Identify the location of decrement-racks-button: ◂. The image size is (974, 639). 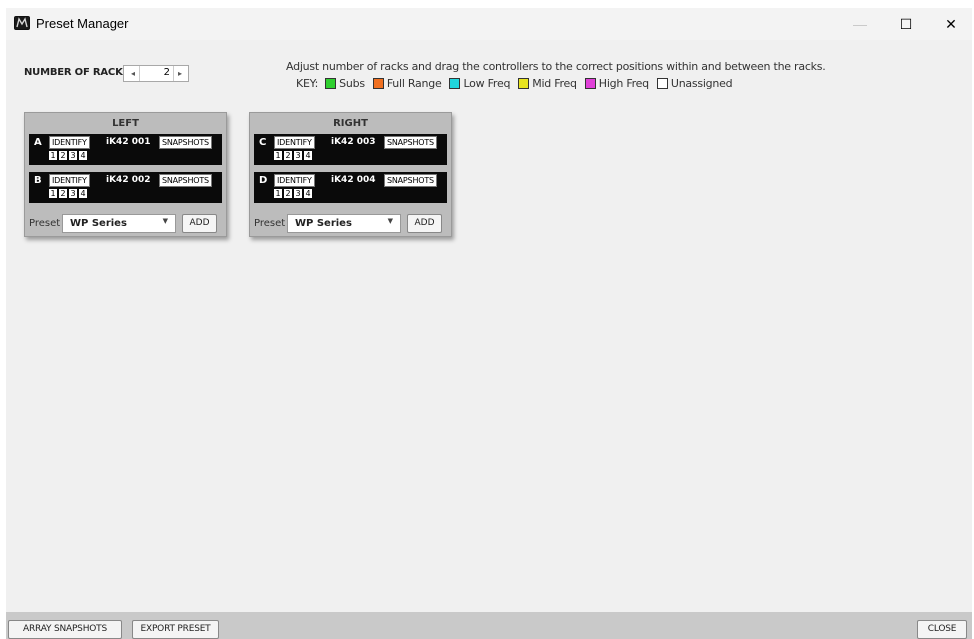
(133, 73).